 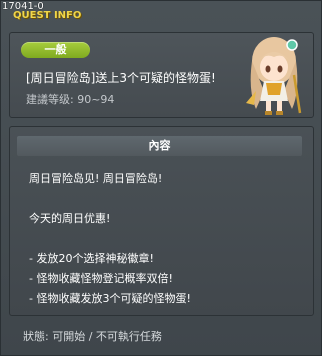 I want to click on window-title: QUEST INFO, so click(x=47, y=15).